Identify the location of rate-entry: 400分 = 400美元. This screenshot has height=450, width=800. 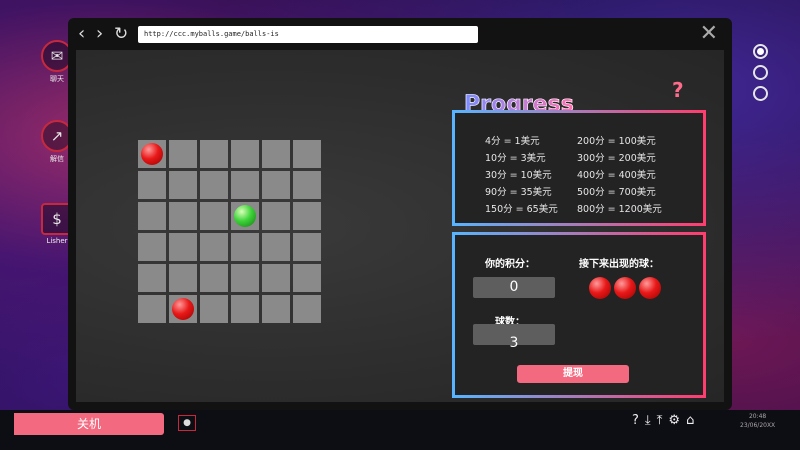
(616, 175).